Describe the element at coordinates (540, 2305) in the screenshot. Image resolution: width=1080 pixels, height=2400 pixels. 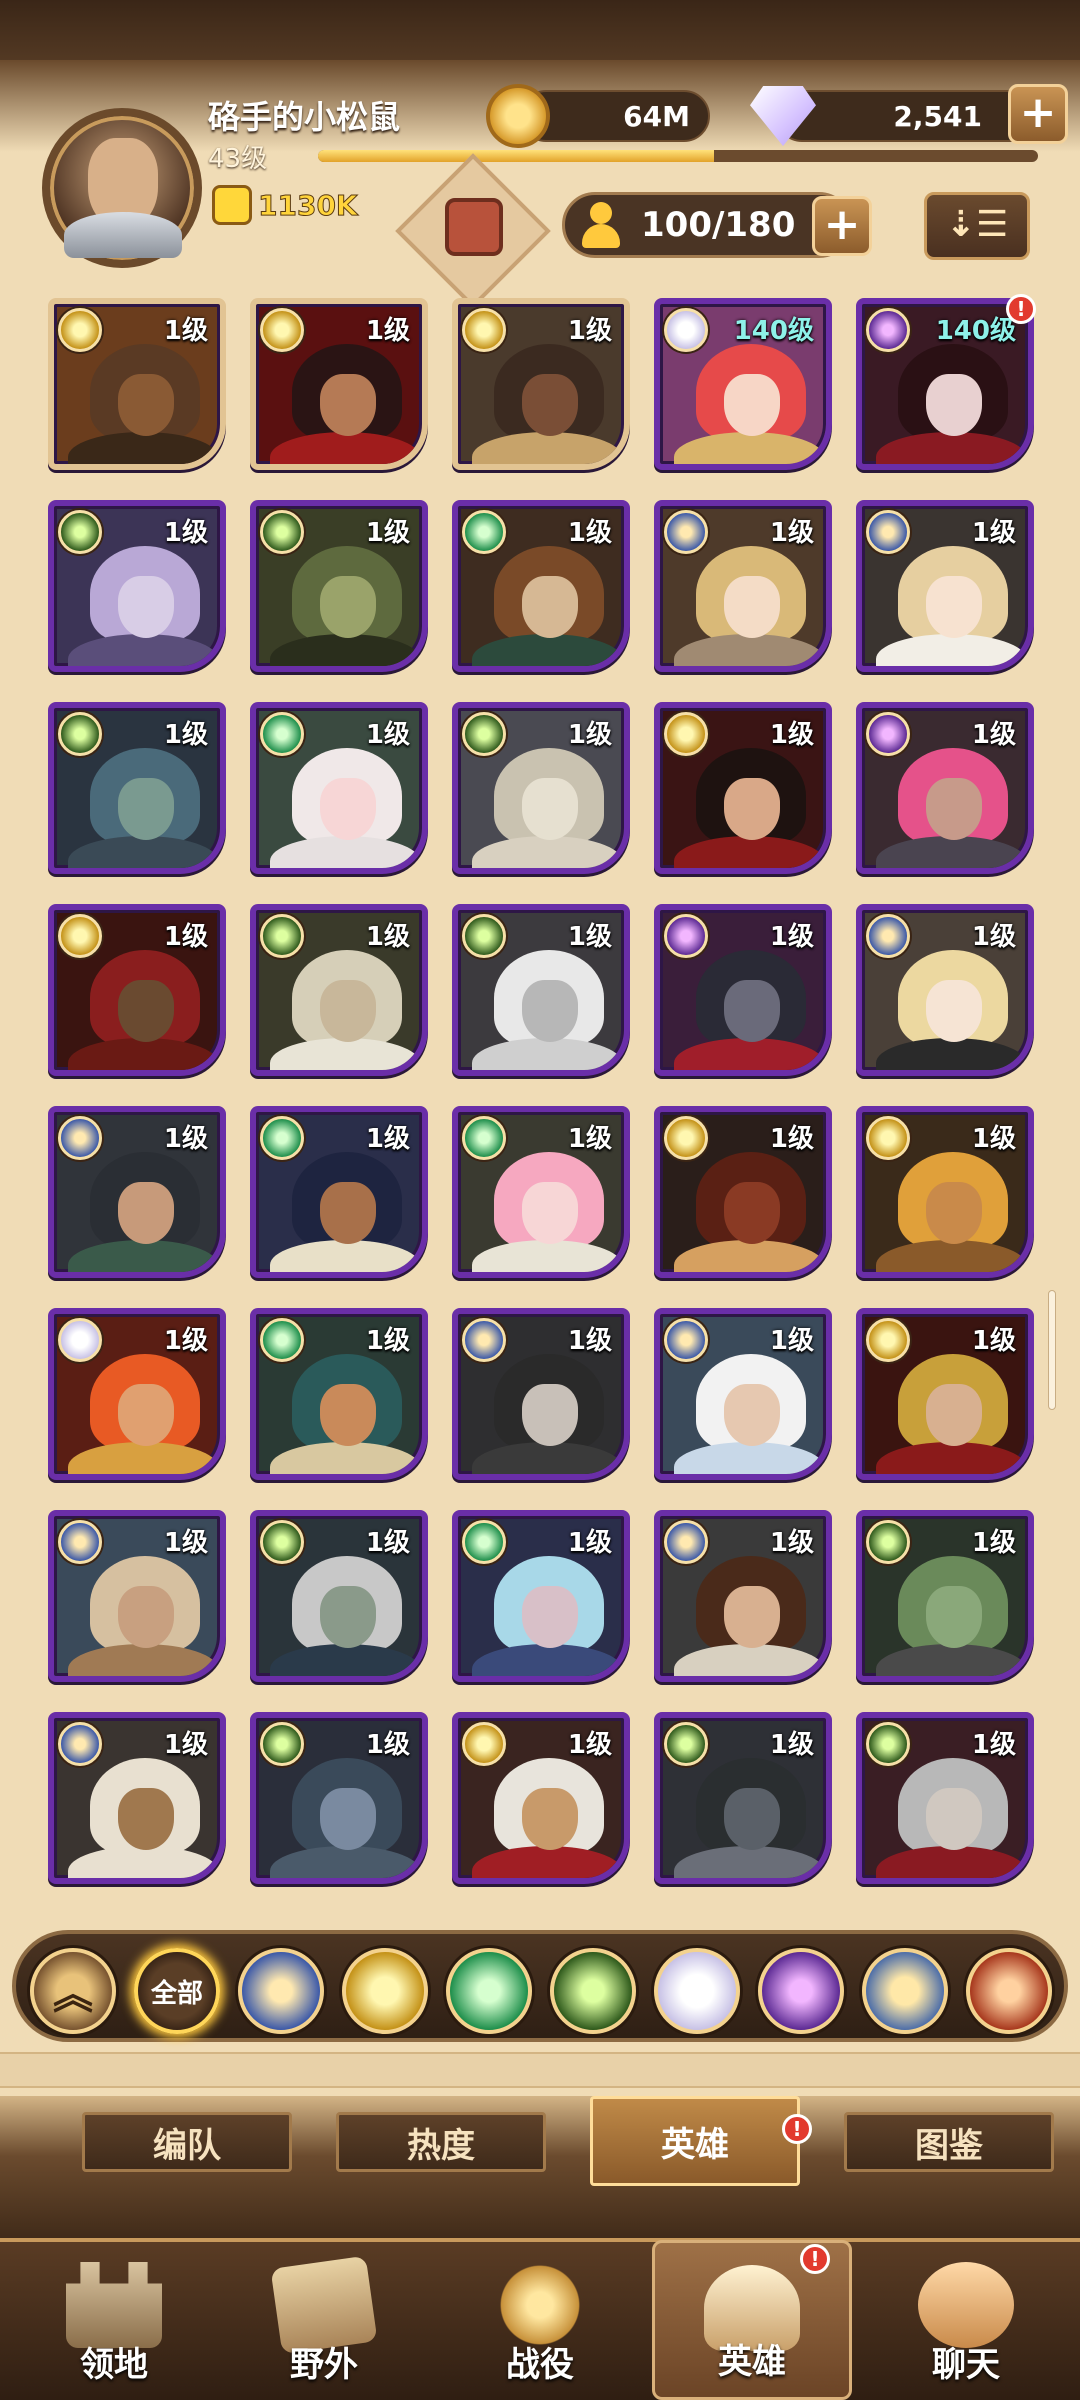
I see `sword-emblem-icon` at that location.